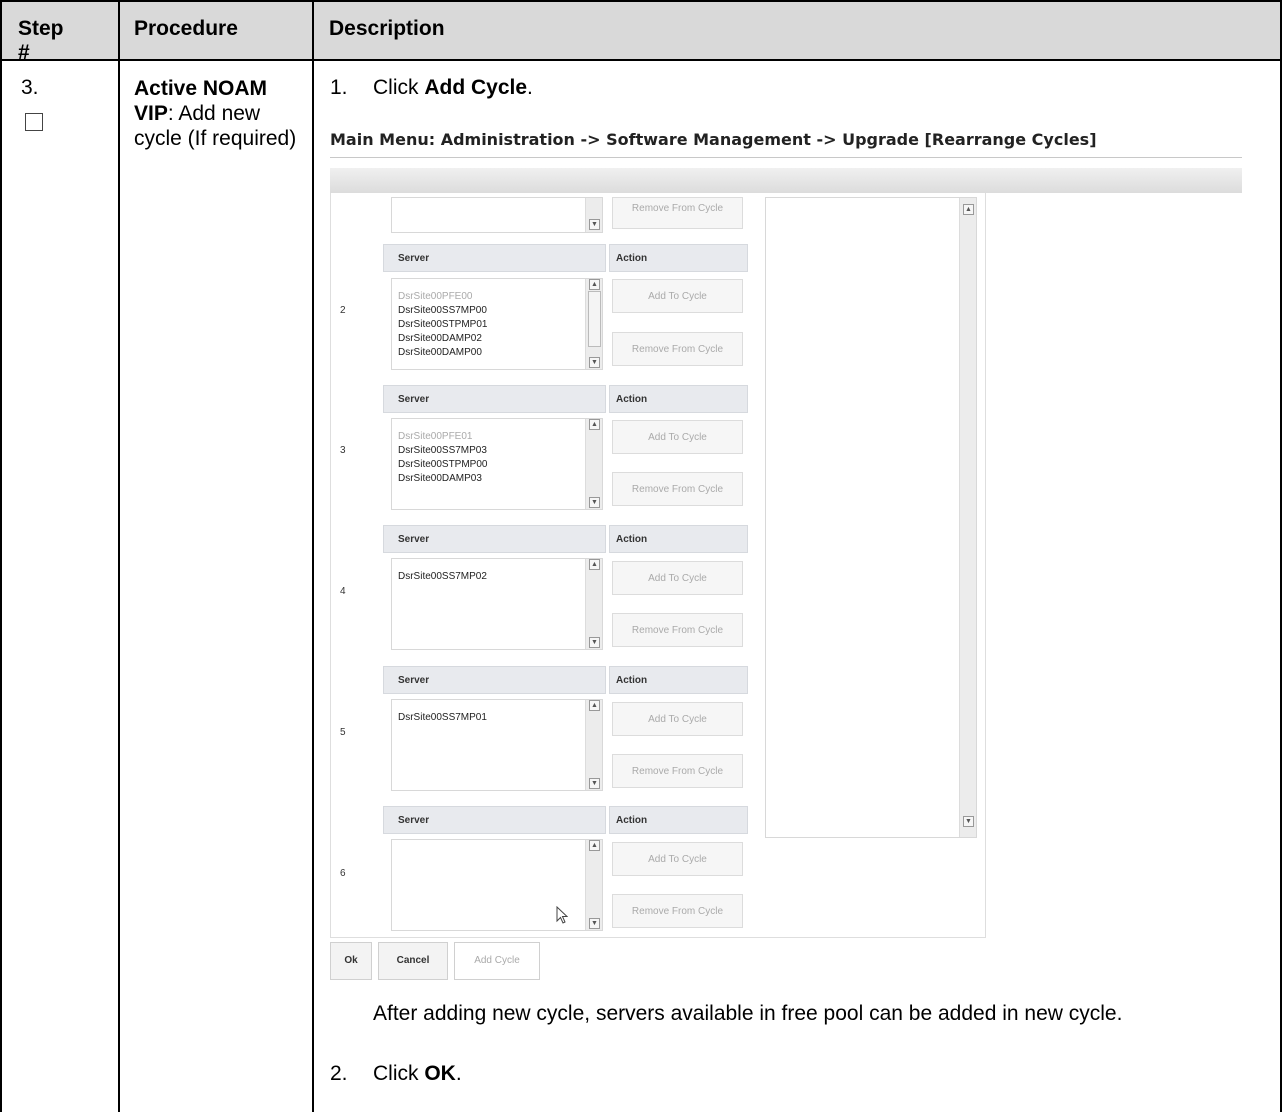 This screenshot has height=1112, width=1282. Describe the element at coordinates (339, 1073) in the screenshot. I see `substep-2-number: 2.` at that location.